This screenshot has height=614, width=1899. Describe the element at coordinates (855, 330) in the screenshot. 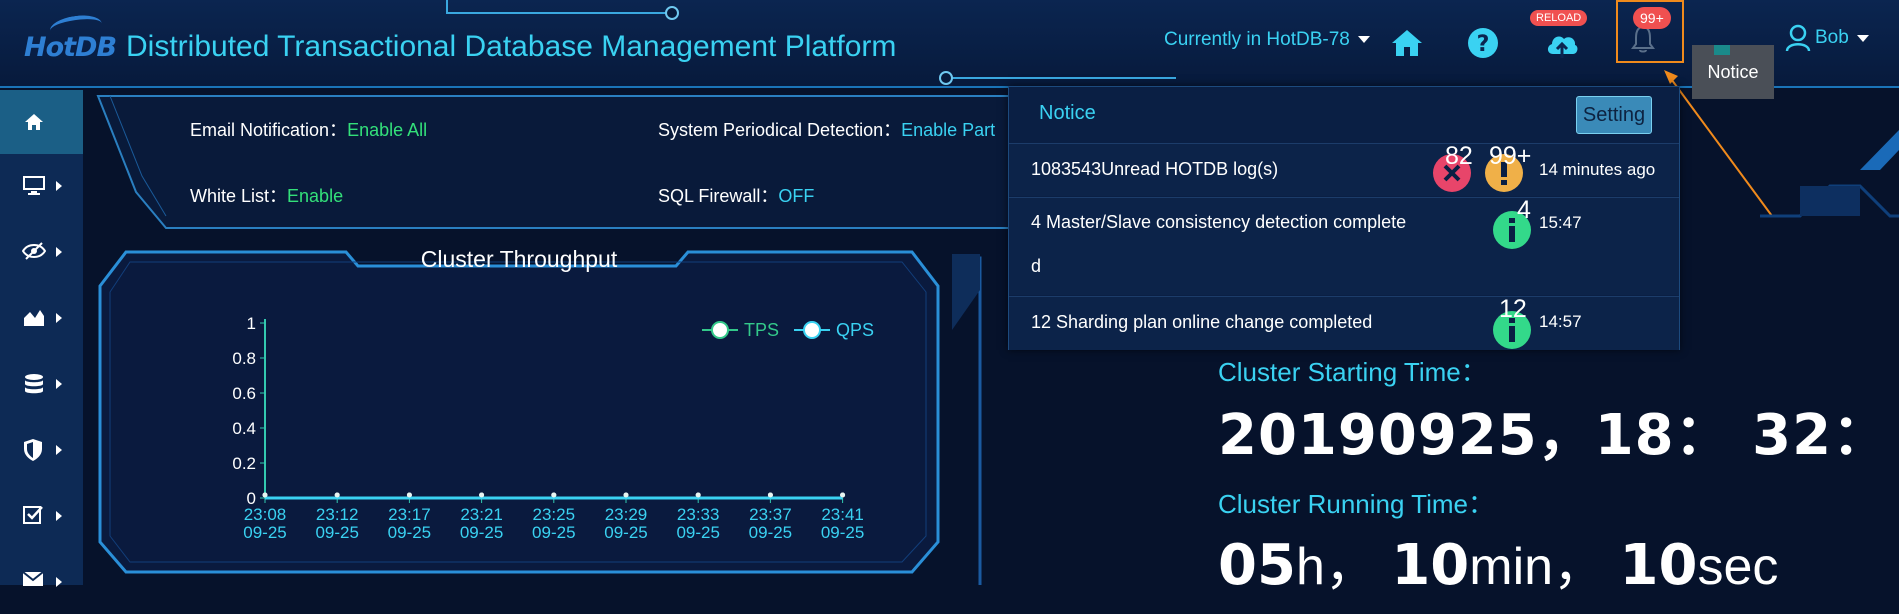

I see `legend-label-qps: QPS` at that location.